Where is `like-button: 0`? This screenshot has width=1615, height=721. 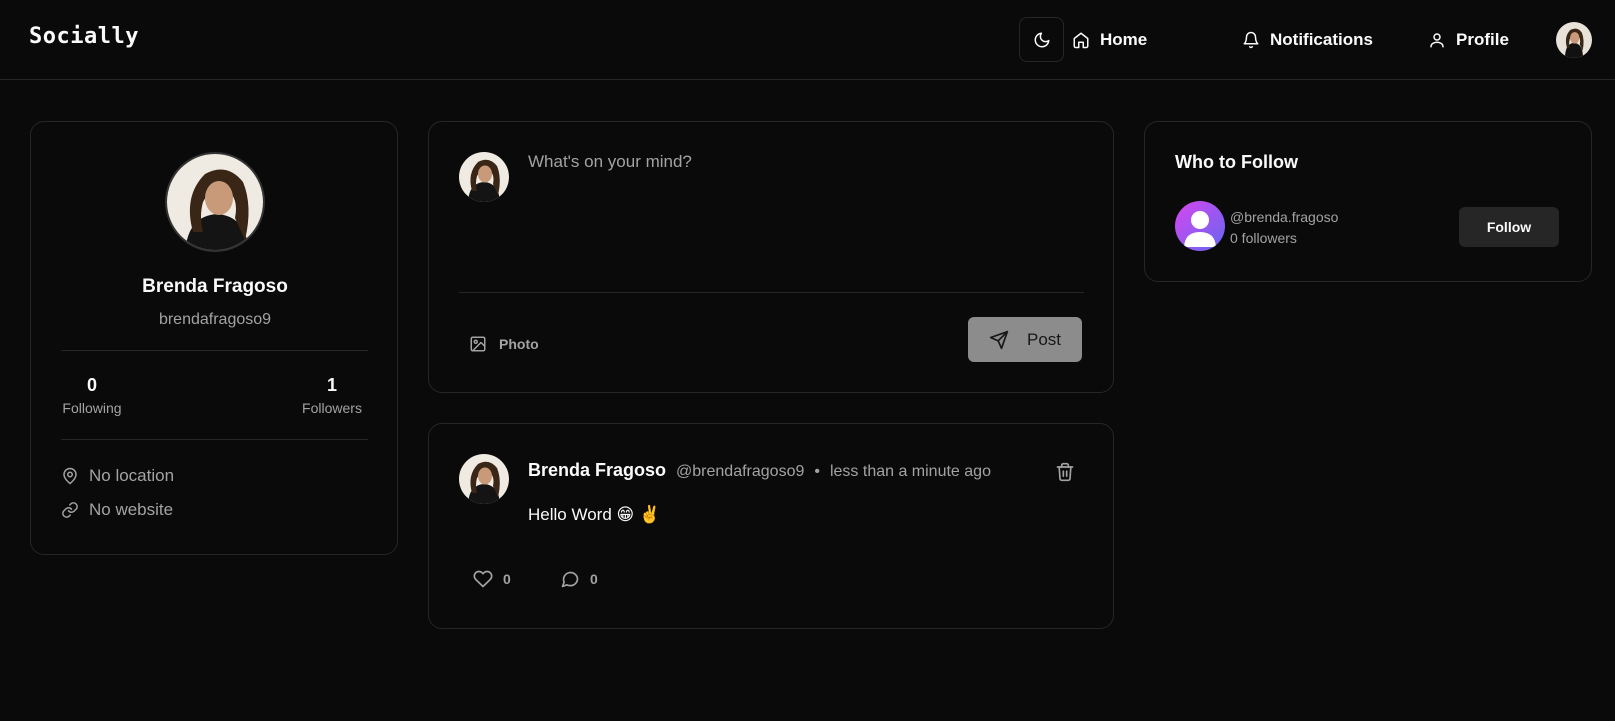
like-button: 0 is located at coordinates (492, 579).